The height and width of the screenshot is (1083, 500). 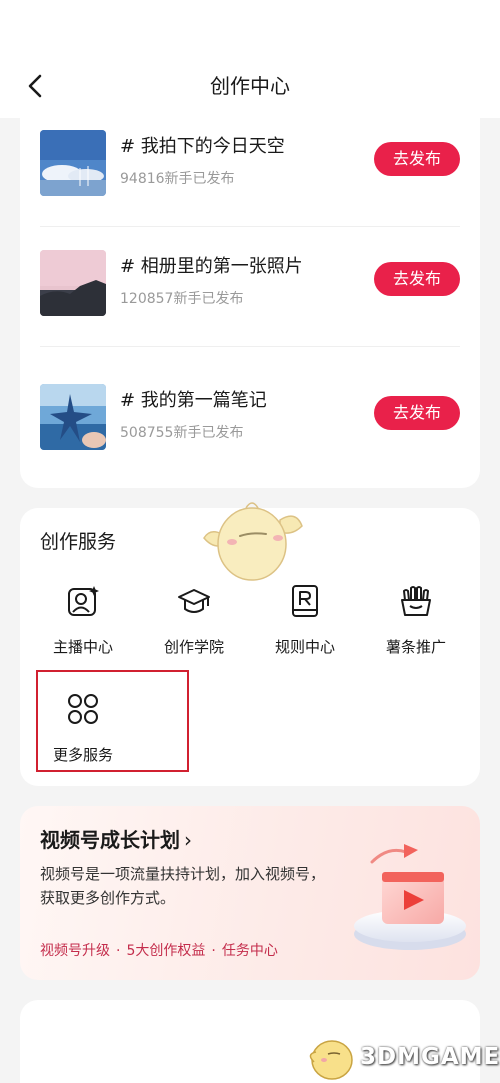 What do you see at coordinates (83, 601) in the screenshot?
I see `anchor-center-icon` at bounding box center [83, 601].